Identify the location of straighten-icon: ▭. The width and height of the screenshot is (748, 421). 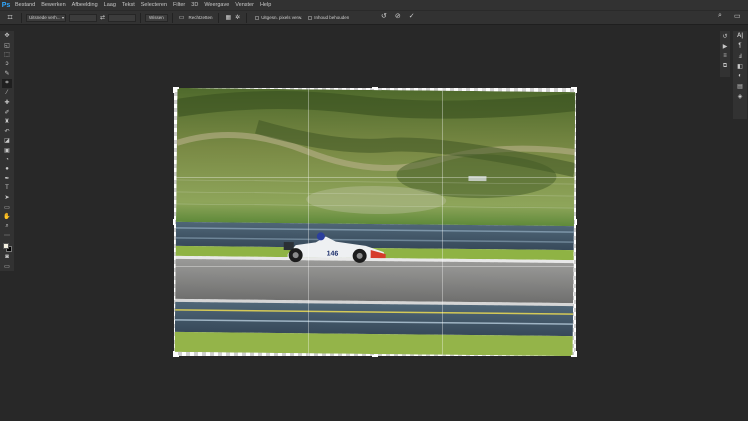
(182, 17).